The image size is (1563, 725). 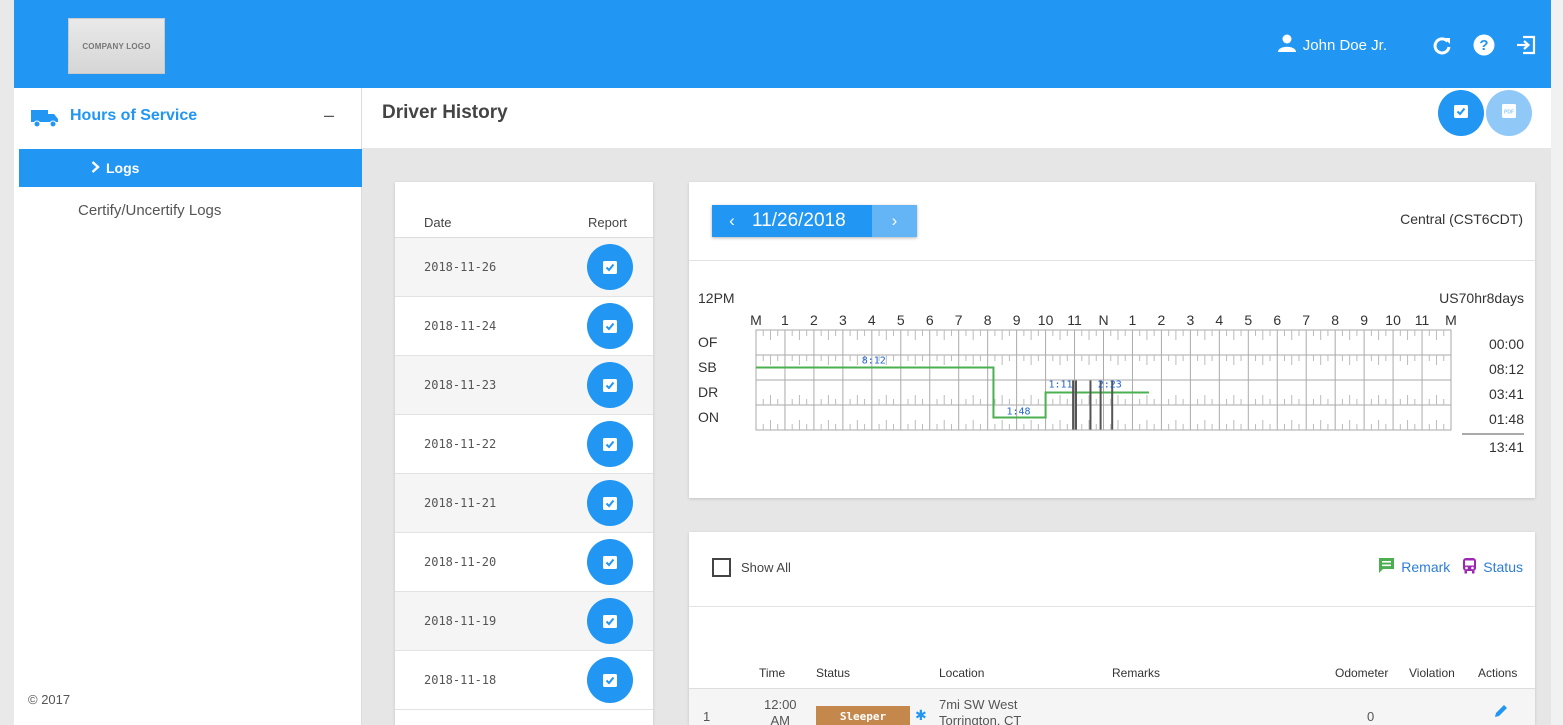 What do you see at coordinates (524, 503) in the screenshot?
I see `date-row: 2018-11-21` at bounding box center [524, 503].